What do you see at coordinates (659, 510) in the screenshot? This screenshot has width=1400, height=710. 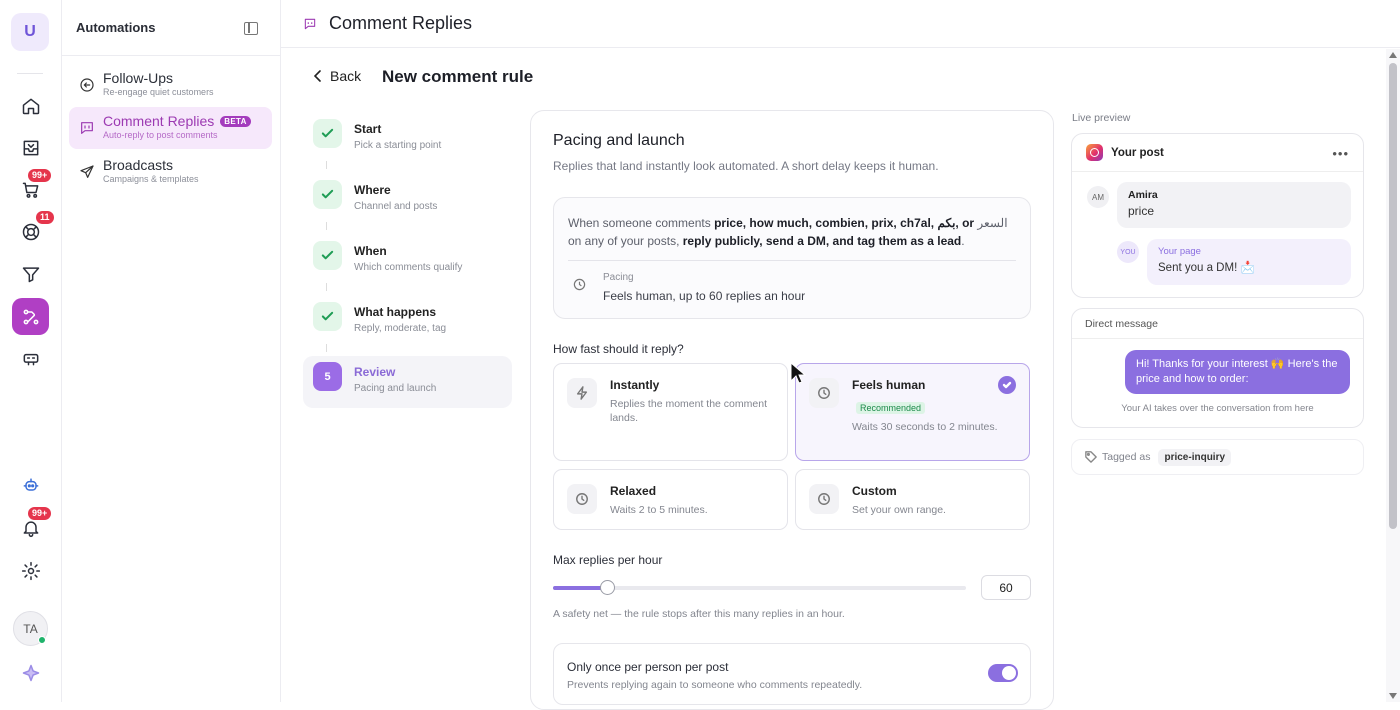 I see `option-desc: Waits 2 to 5 minutes.` at bounding box center [659, 510].